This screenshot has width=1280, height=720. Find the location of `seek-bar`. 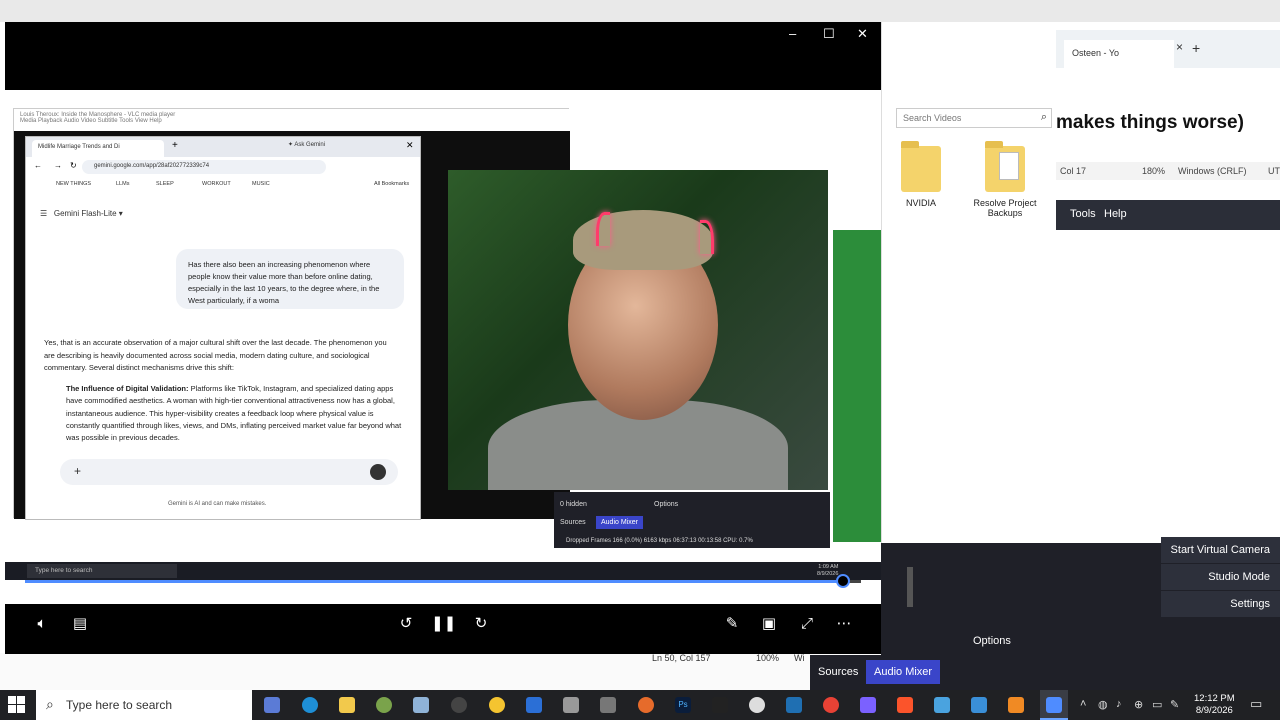

seek-bar is located at coordinates (443, 581).